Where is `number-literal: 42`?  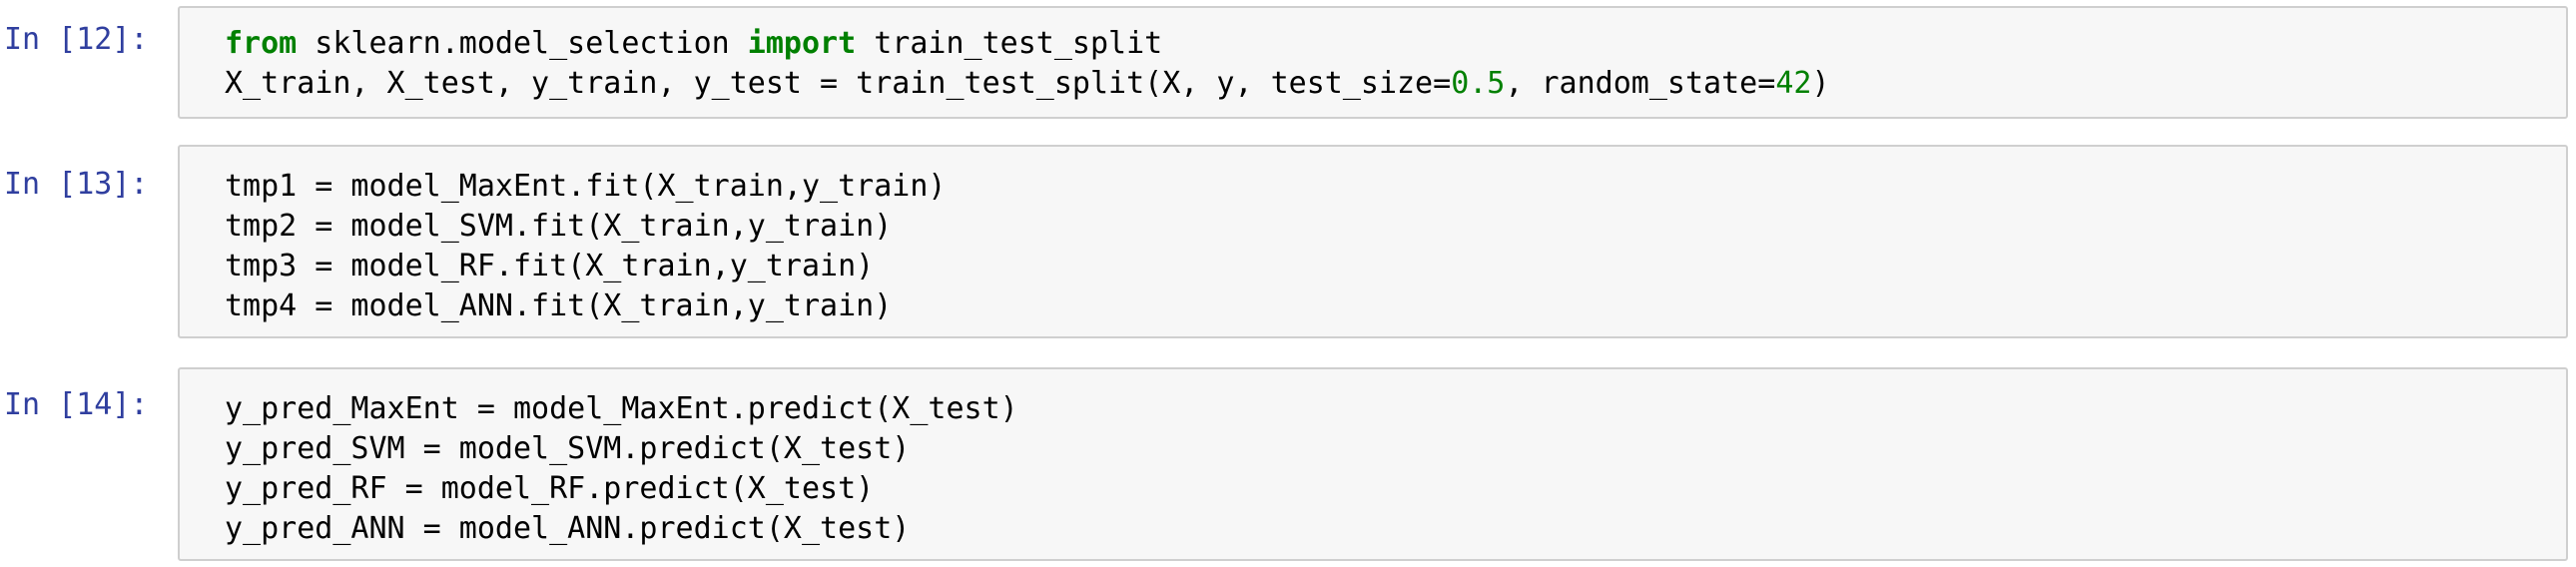
number-literal: 42 is located at coordinates (1793, 83).